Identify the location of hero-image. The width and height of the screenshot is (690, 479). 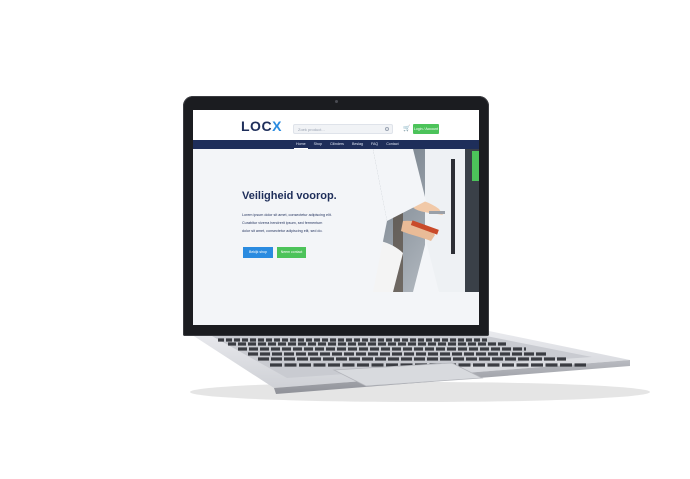
(426, 220).